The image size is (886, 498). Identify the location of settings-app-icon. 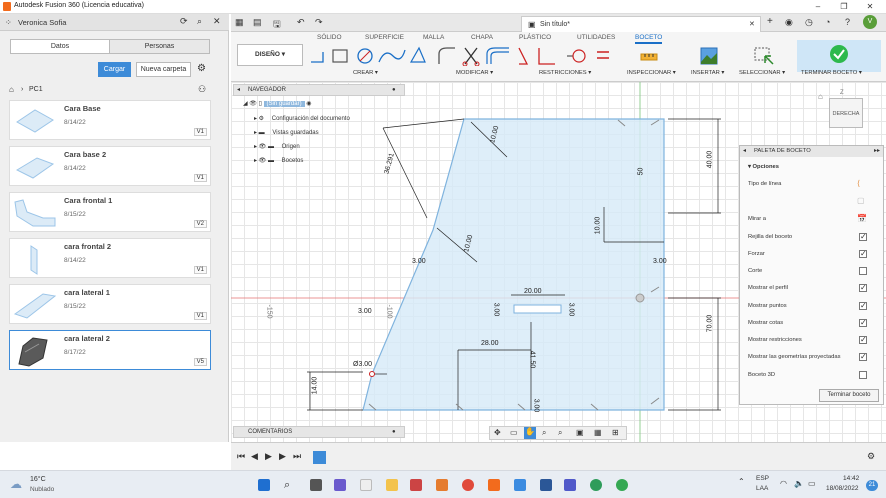
(366, 485).